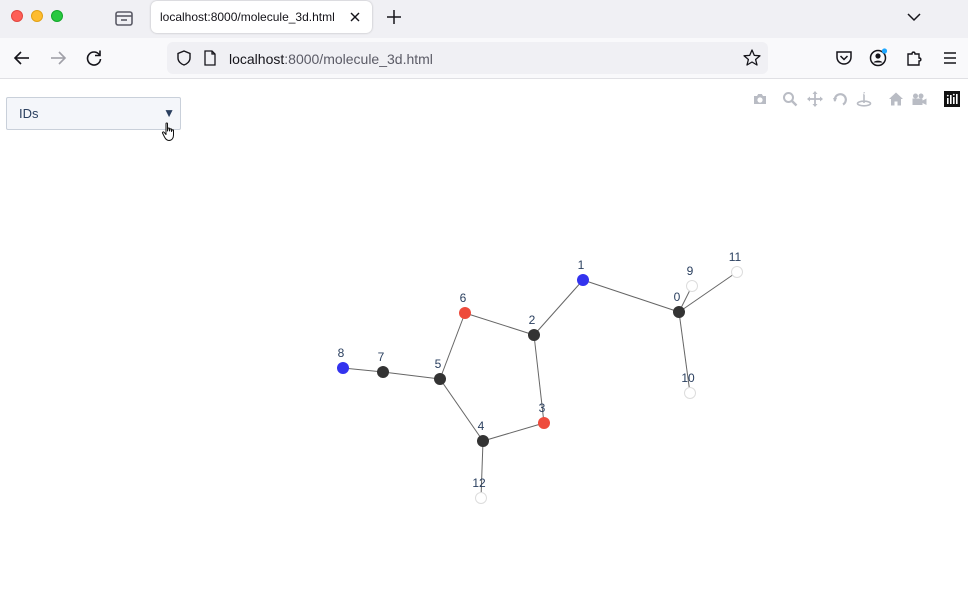 The image size is (968, 602). I want to click on close-window-button, so click(17, 16).